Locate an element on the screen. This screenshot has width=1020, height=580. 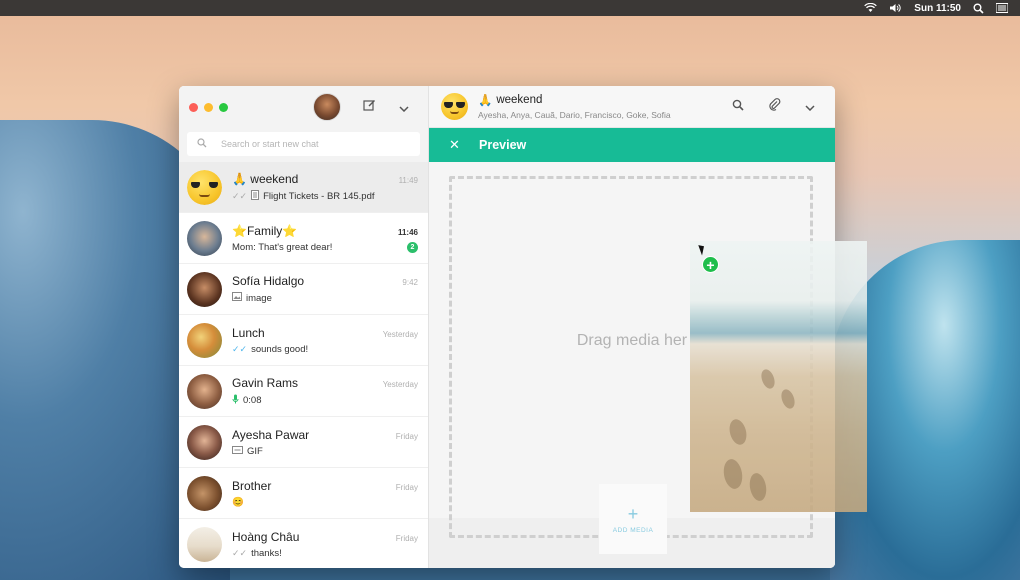
group-name: weekend is located at coordinates (519, 100).